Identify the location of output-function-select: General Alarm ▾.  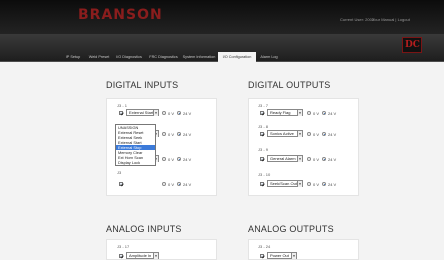
(285, 158).